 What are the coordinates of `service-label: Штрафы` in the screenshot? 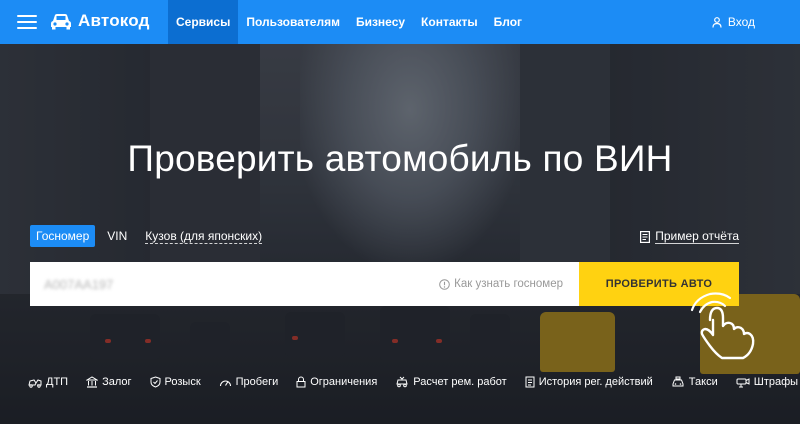 It's located at (776, 382).